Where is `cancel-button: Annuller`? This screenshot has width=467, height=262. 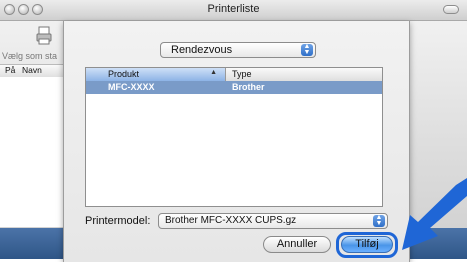 cancel-button: Annuller is located at coordinates (297, 244).